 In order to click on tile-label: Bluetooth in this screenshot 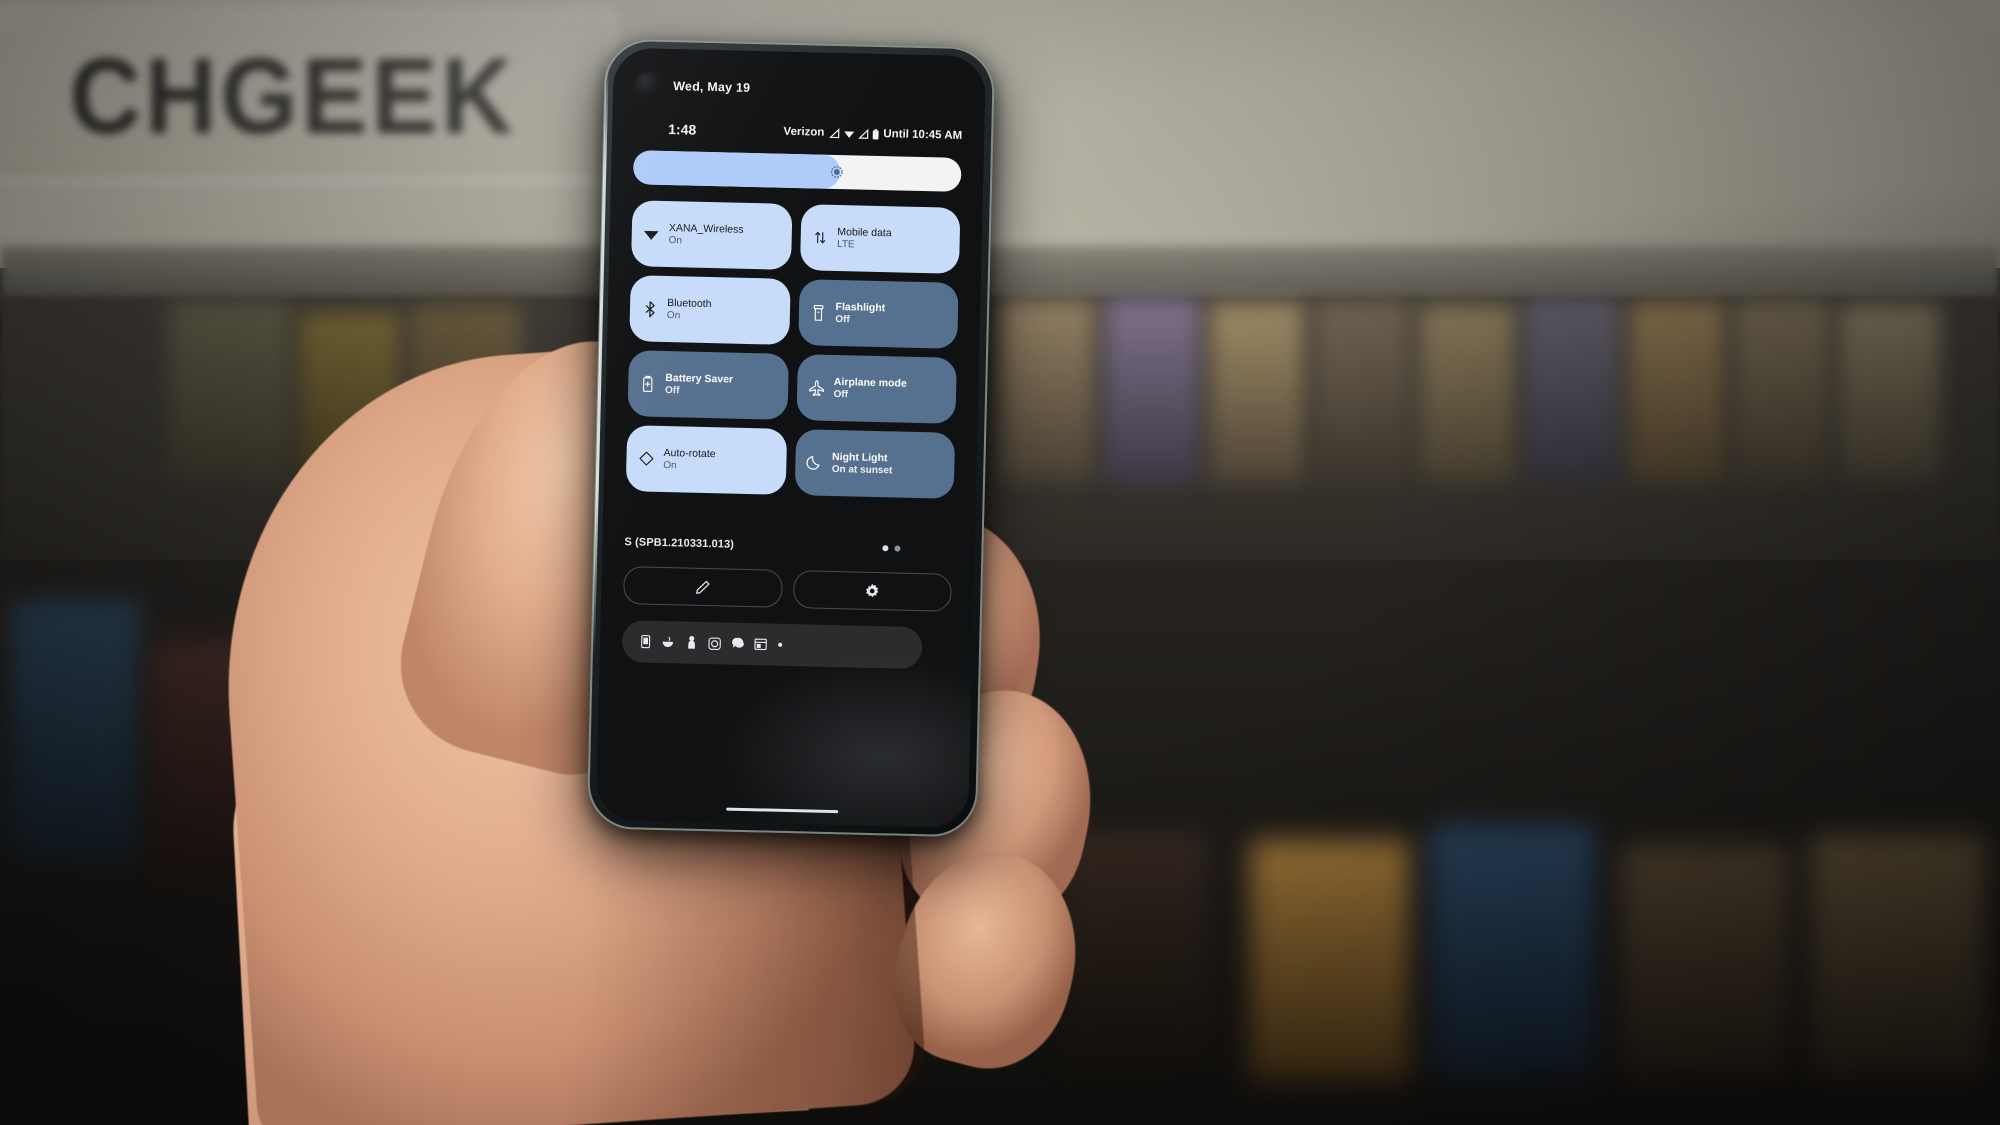, I will do `click(689, 303)`.